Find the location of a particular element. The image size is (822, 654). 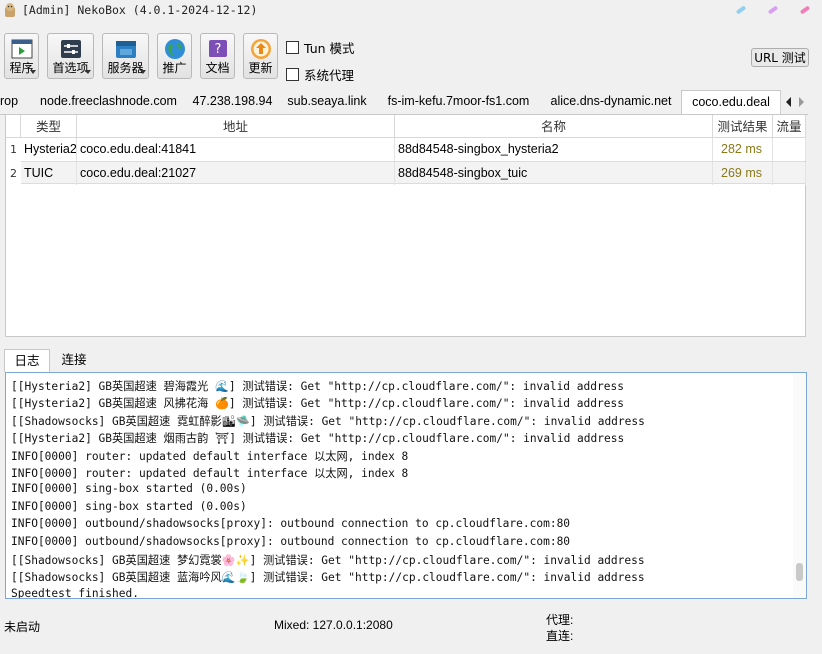

app-icon is located at coordinates (10, 10).